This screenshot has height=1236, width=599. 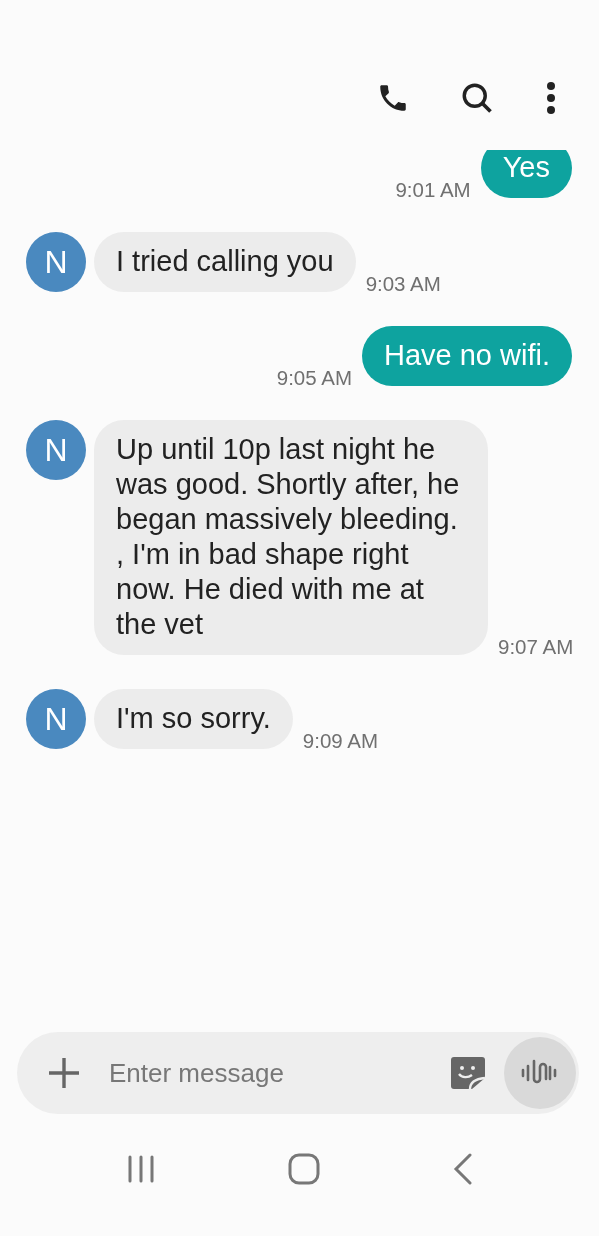 What do you see at coordinates (536, 647) in the screenshot?
I see `message-time: 9:07 AM` at bounding box center [536, 647].